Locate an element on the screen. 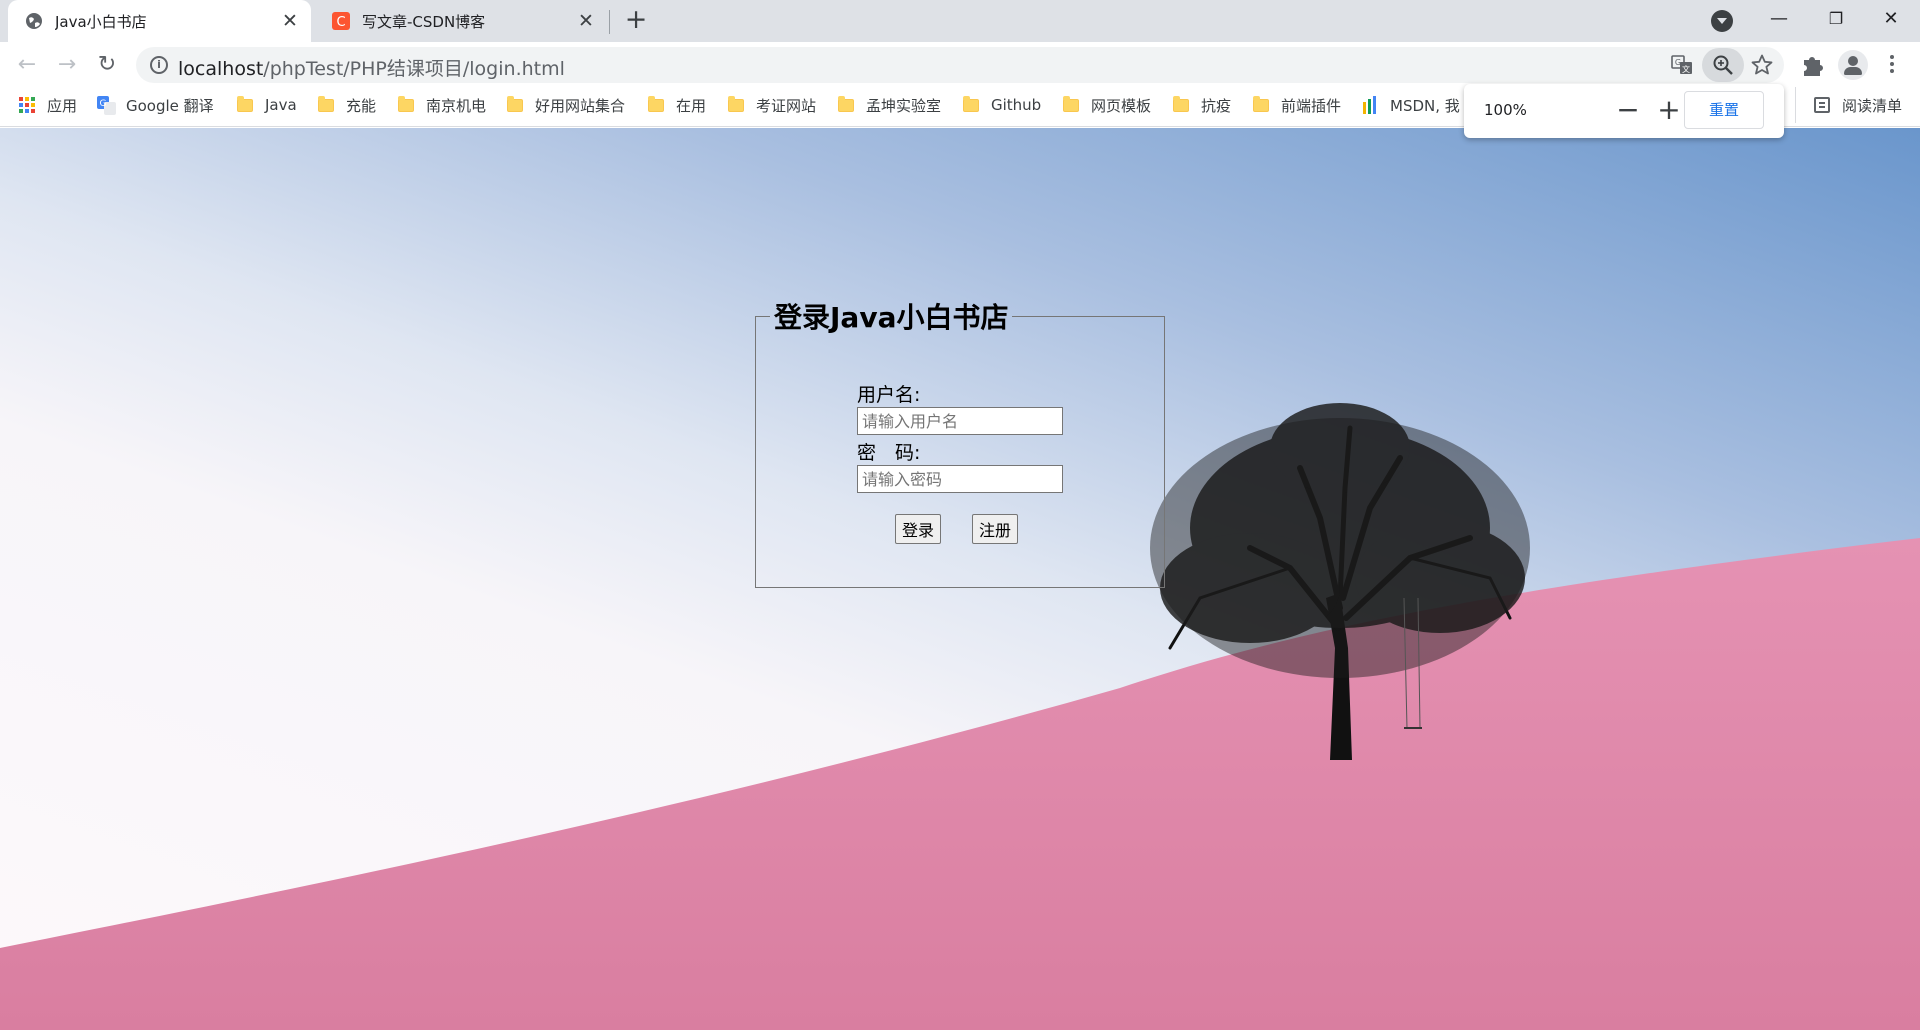 The image size is (1920, 1030). bookmark-web-templates: 网页模板 is located at coordinates (1107, 105).